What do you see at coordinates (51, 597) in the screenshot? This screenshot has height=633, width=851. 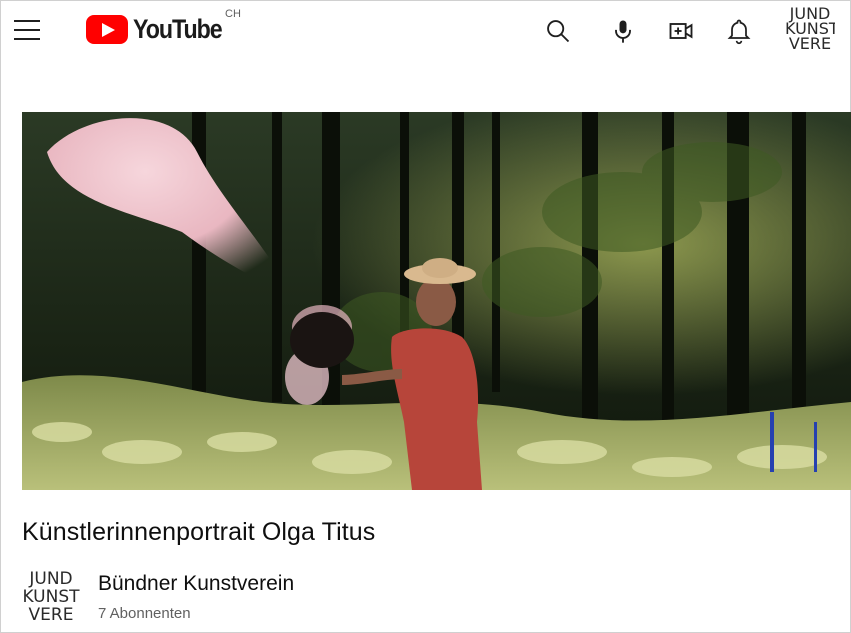 I see `channel-avatar: JUND KUNST VERE` at bounding box center [51, 597].